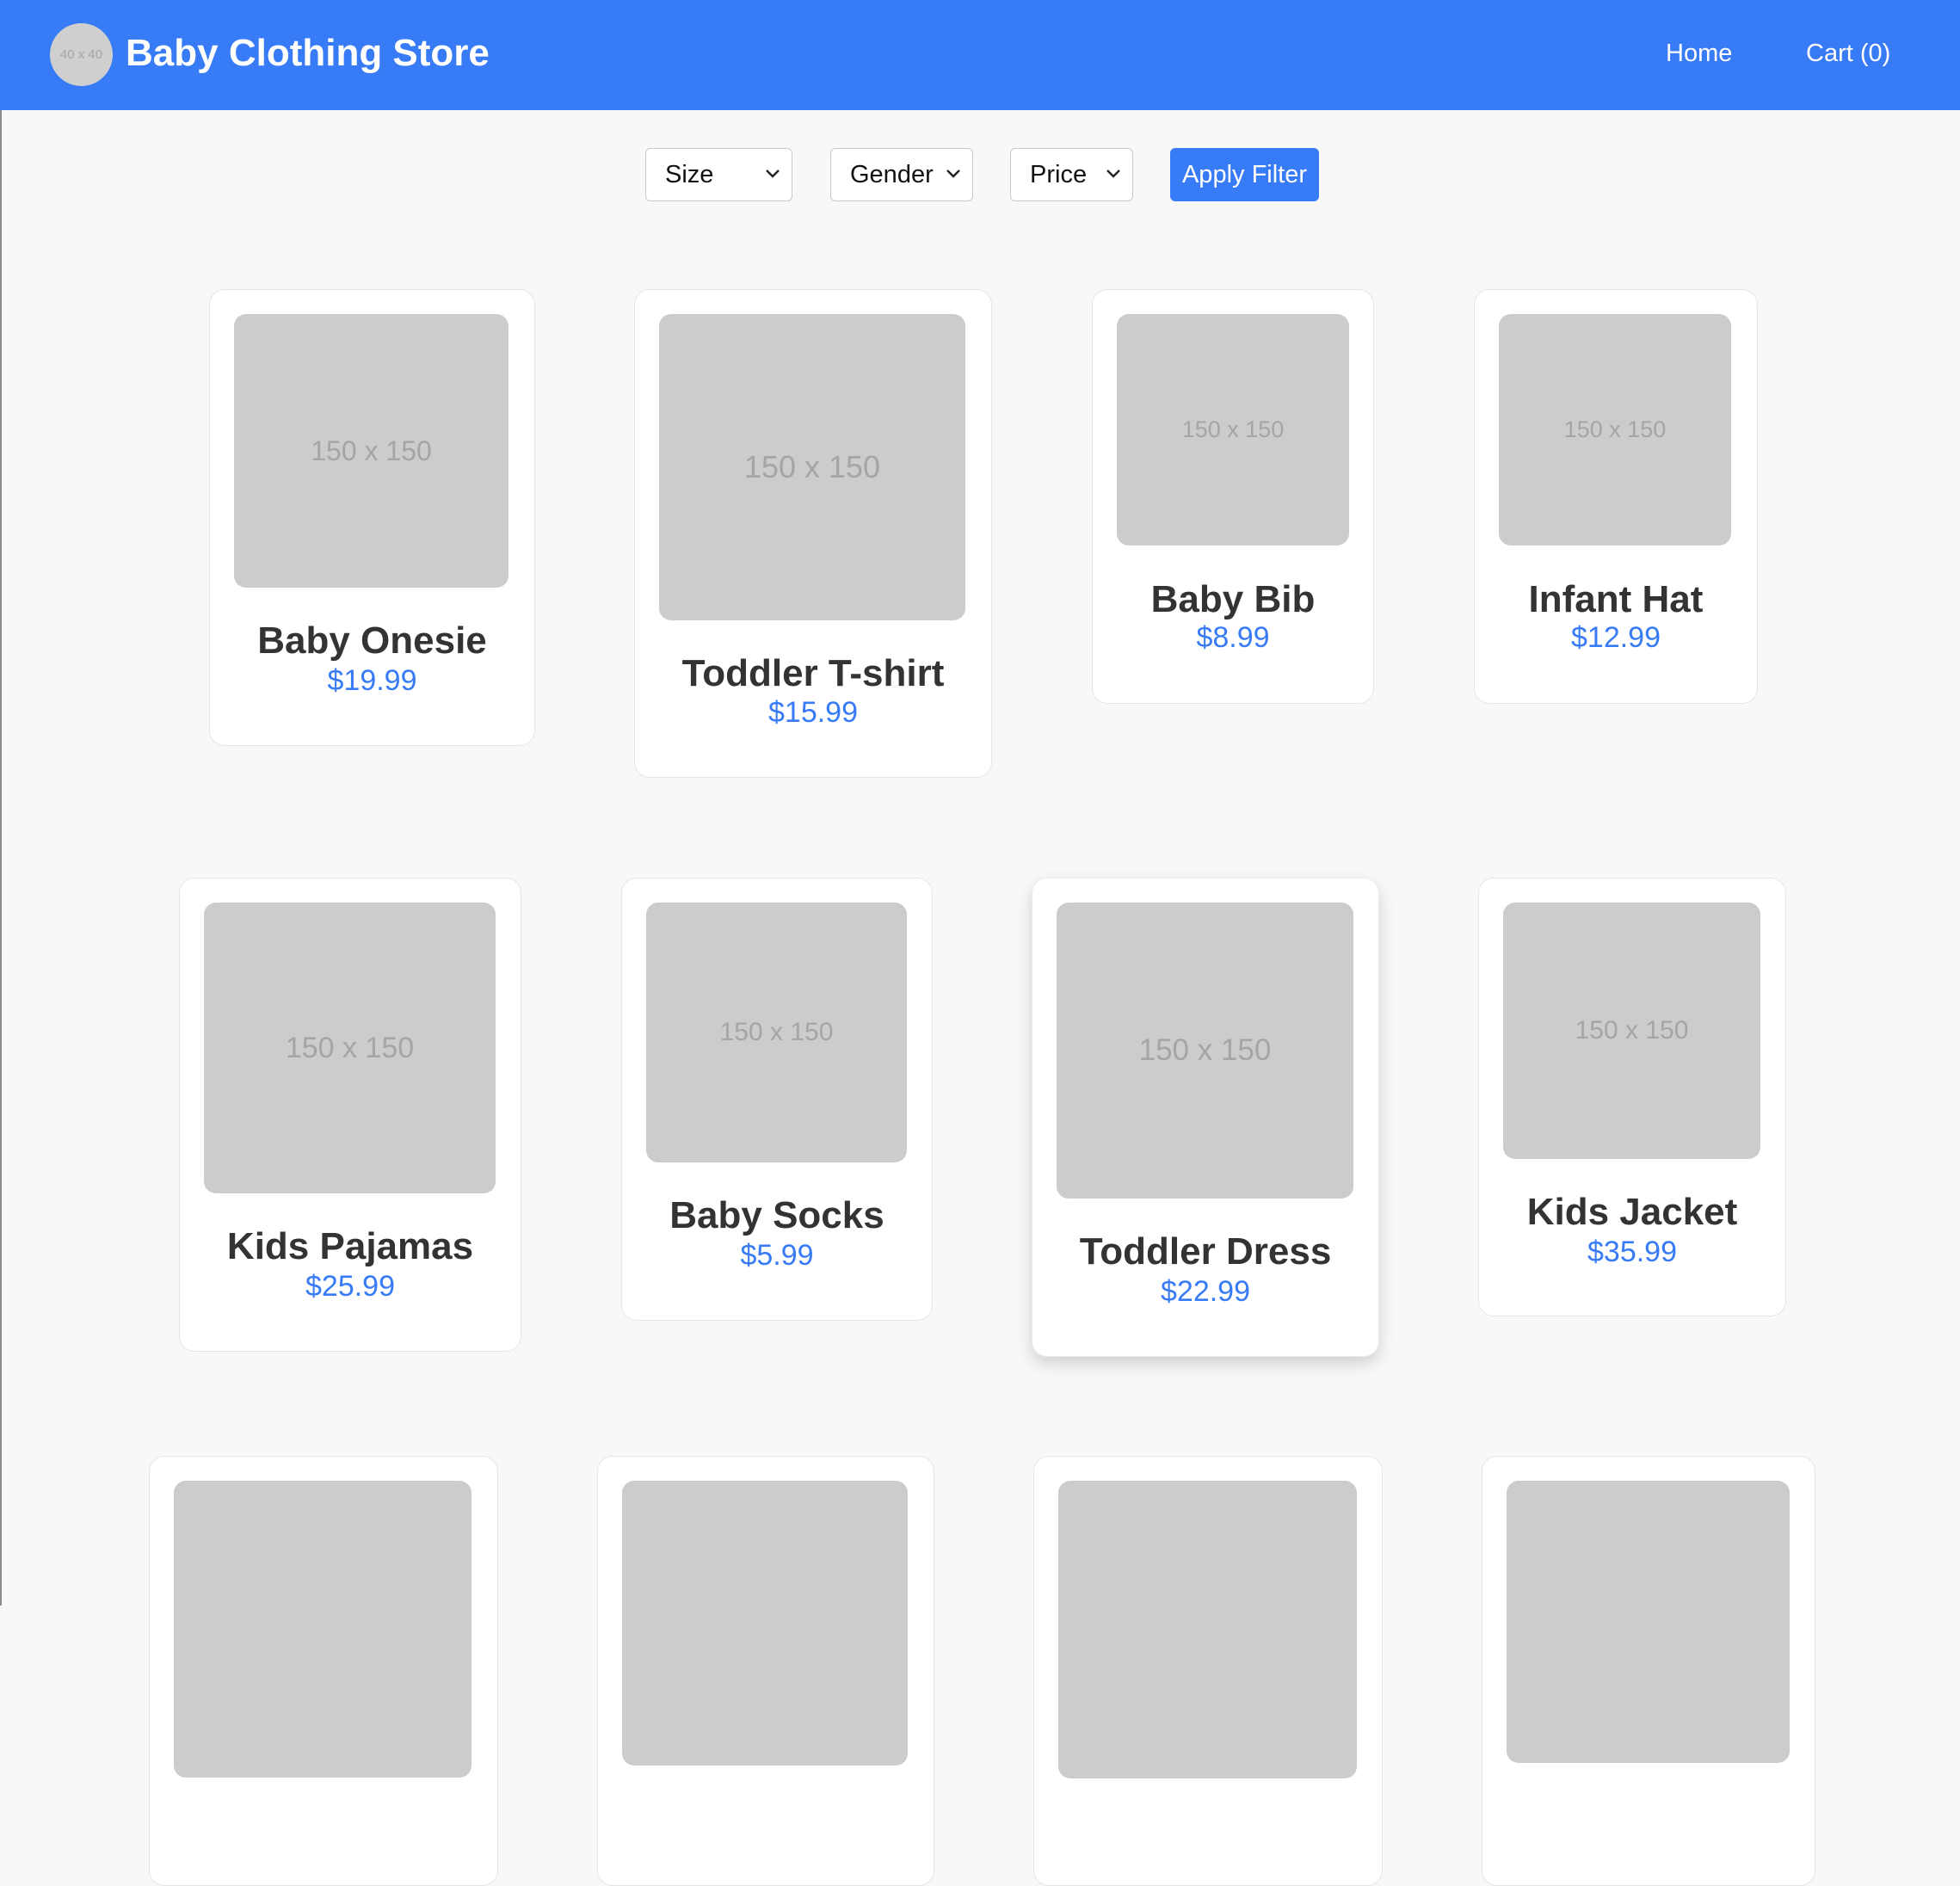 This screenshot has width=1960, height=1886. What do you see at coordinates (1616, 599) in the screenshot?
I see `product-name: Infant Hat` at bounding box center [1616, 599].